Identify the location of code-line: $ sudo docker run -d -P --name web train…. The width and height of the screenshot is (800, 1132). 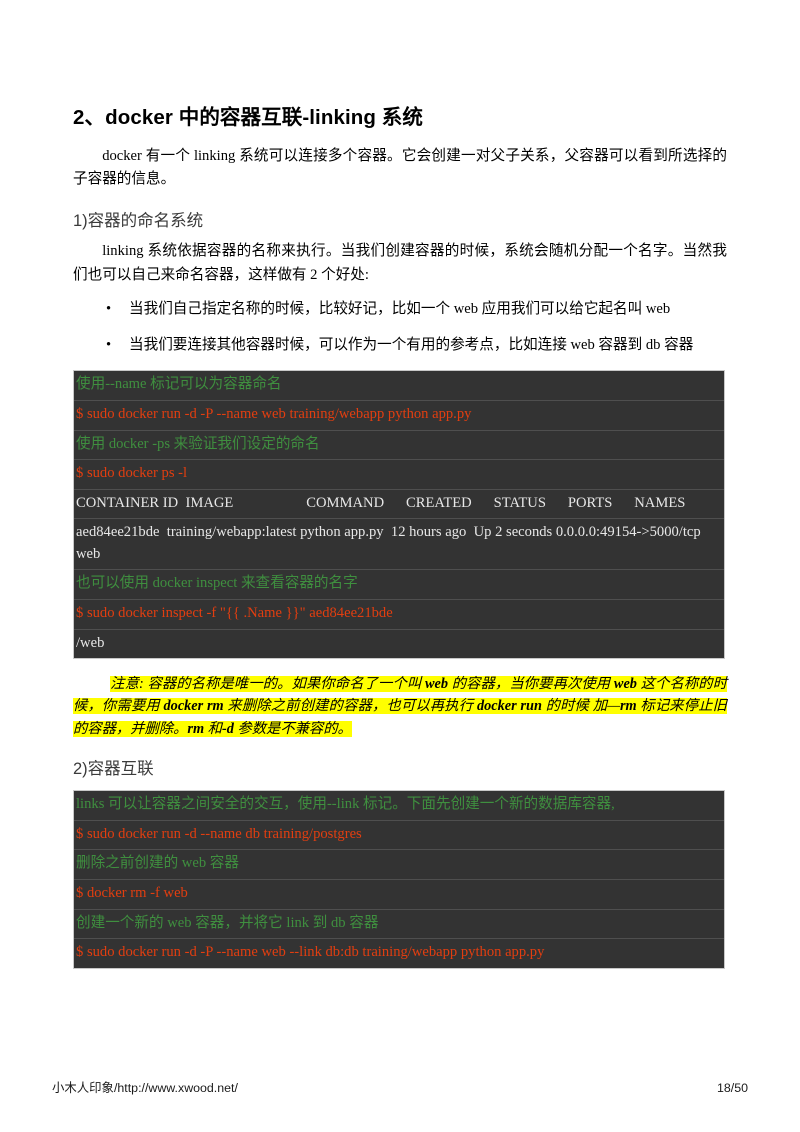
(399, 416).